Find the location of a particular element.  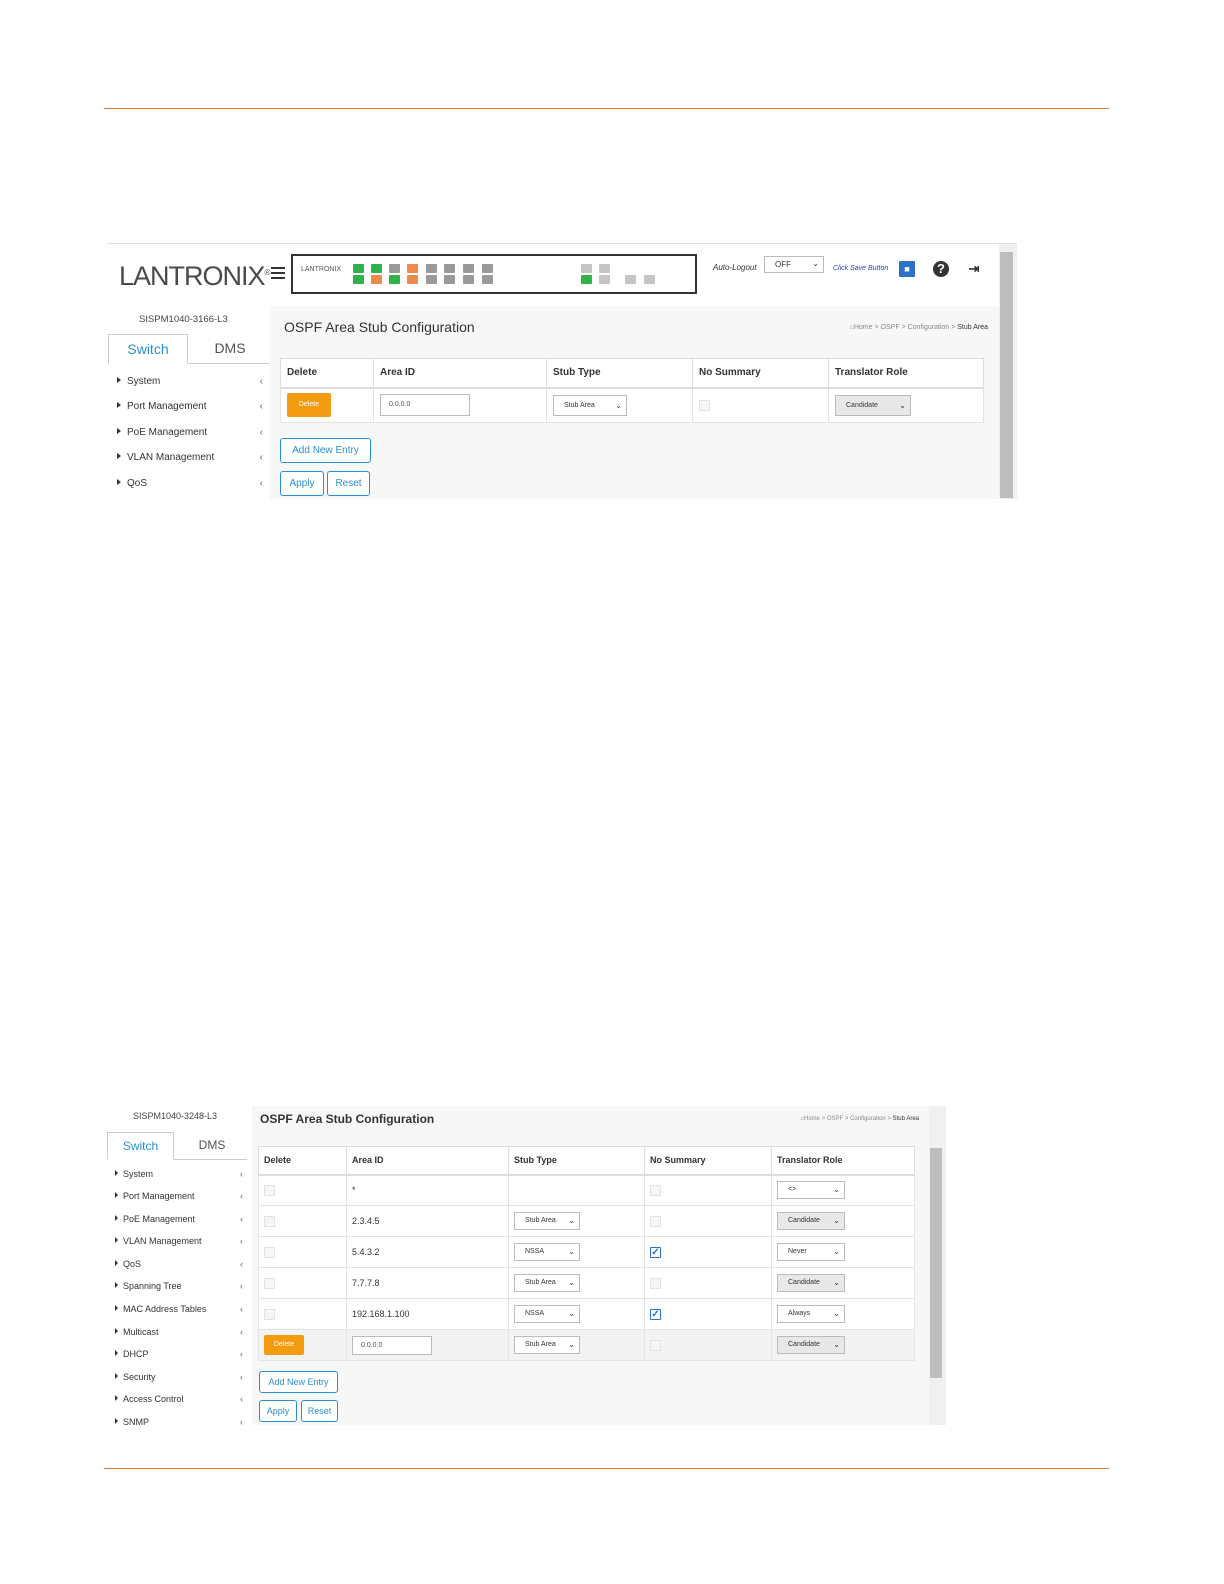

sidebar-item-multicast: Multicast ‹ is located at coordinates (179, 1332).